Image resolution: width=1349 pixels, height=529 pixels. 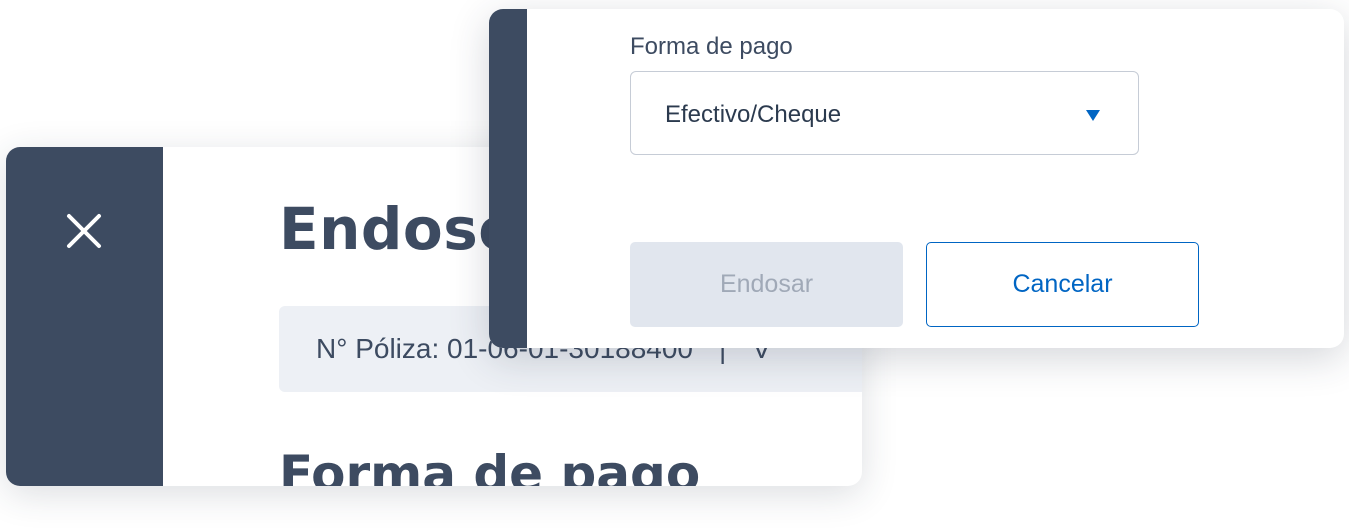 I want to click on page-title: Endoso, so click(x=399, y=229).